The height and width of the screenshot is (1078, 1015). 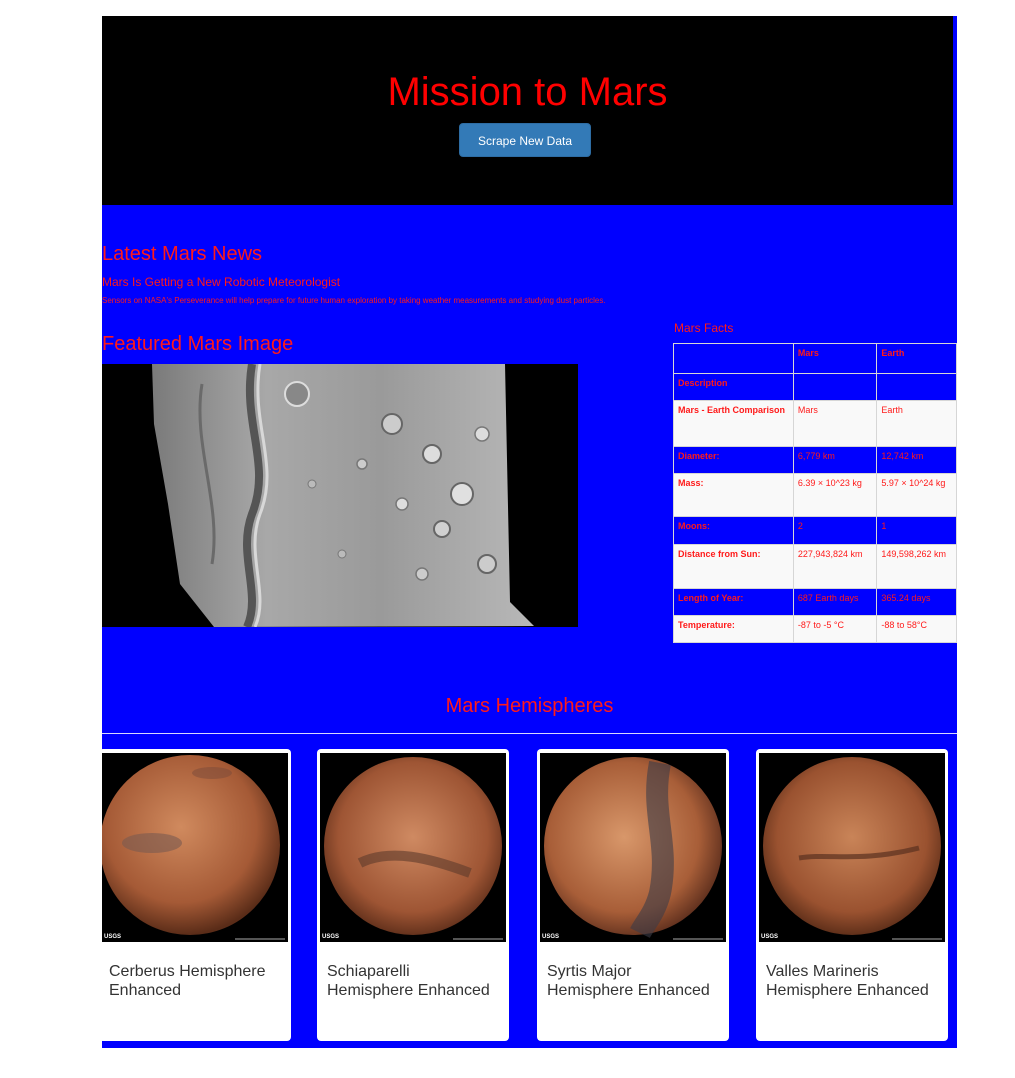 I want to click on table-cell: Mass:, so click(x=733, y=495).